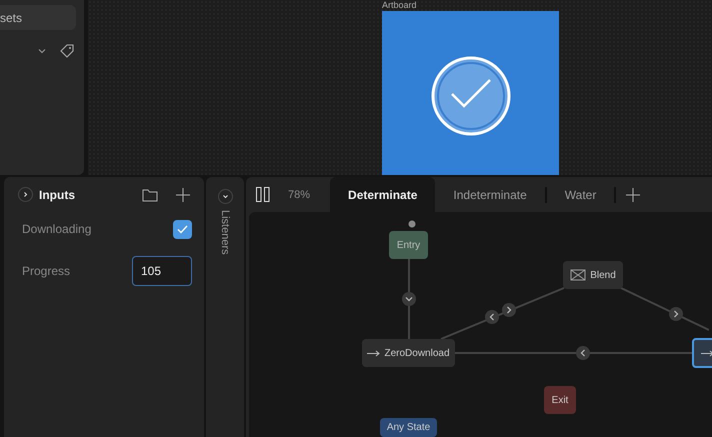 Image resolution: width=712 pixels, height=437 pixels. What do you see at coordinates (150, 195) in the screenshot?
I see `folder-icon` at bounding box center [150, 195].